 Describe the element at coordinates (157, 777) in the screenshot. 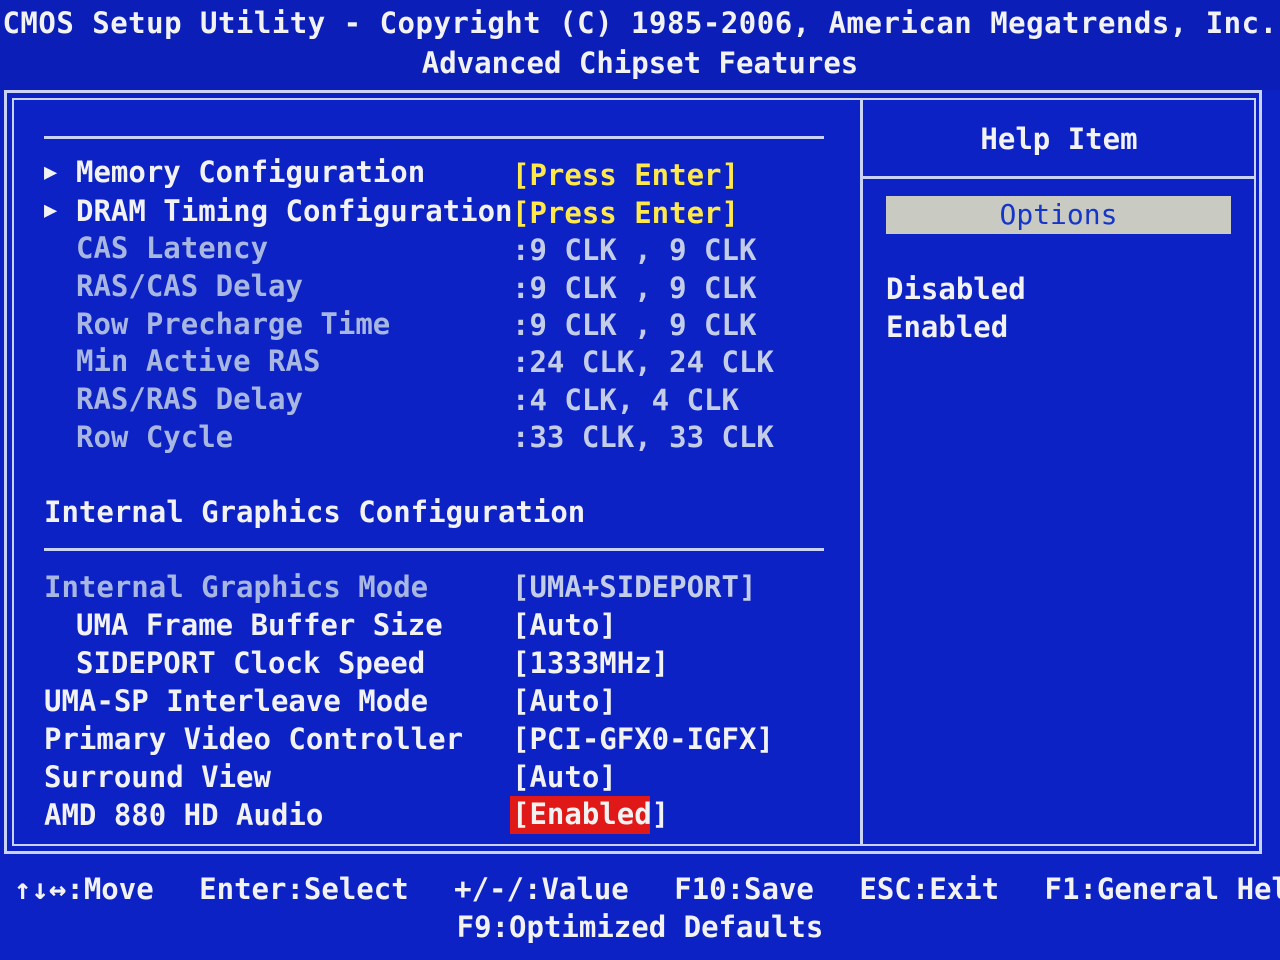

I see `surround-view-label: Surround View` at that location.